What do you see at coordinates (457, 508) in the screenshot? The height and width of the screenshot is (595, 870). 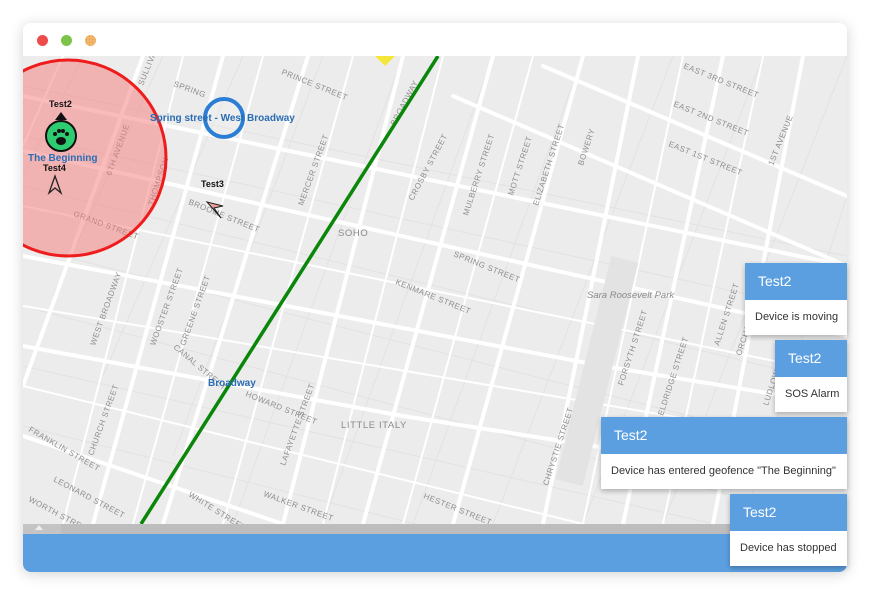 I see `street-label: HESTER STREET` at bounding box center [457, 508].